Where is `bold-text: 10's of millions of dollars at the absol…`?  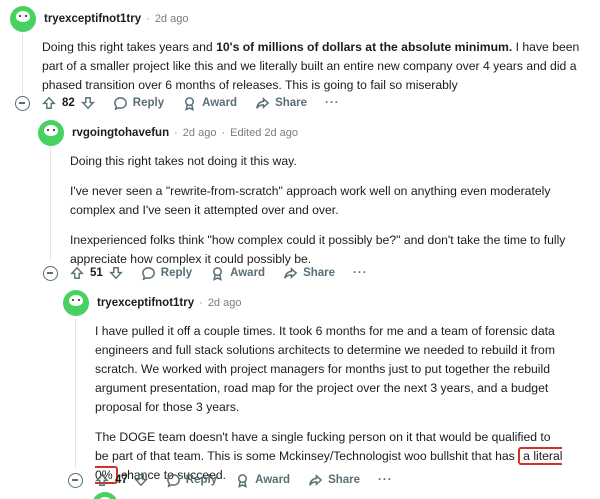
bold-text: 10's of millions of dollars at the absol… is located at coordinates (364, 47).